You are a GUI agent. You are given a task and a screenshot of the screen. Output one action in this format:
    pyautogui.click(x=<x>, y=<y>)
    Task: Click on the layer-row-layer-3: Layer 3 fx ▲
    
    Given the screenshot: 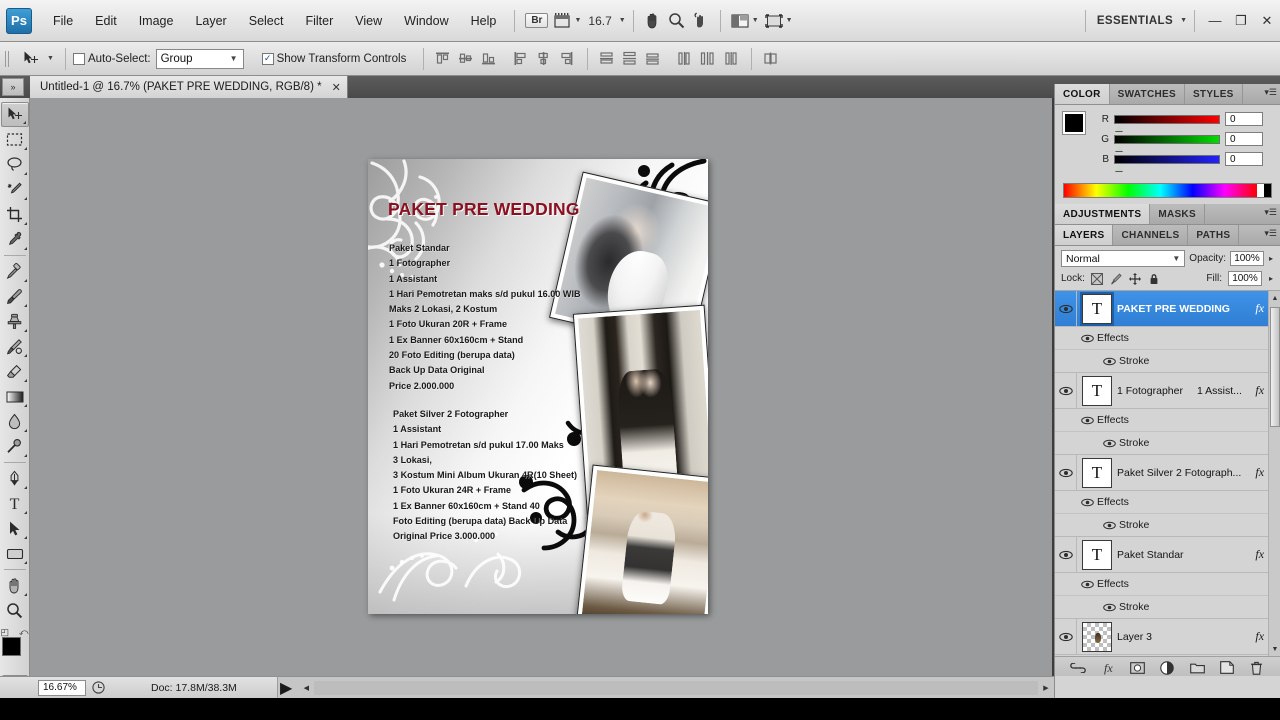 What is the action you would take?
    pyautogui.click(x=1167, y=637)
    